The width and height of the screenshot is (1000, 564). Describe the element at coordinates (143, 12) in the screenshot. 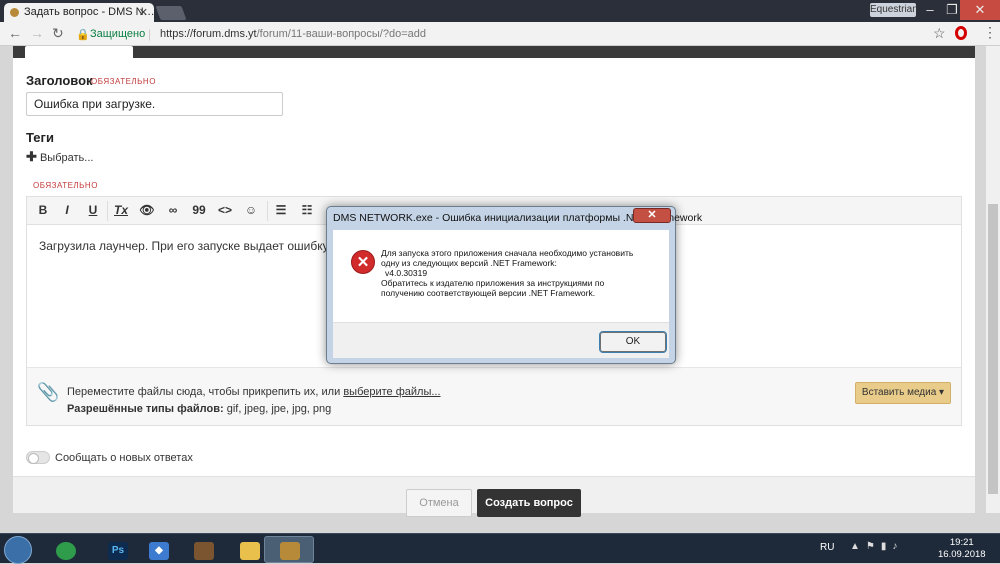

I see `tab-close-icon: ✕` at that location.